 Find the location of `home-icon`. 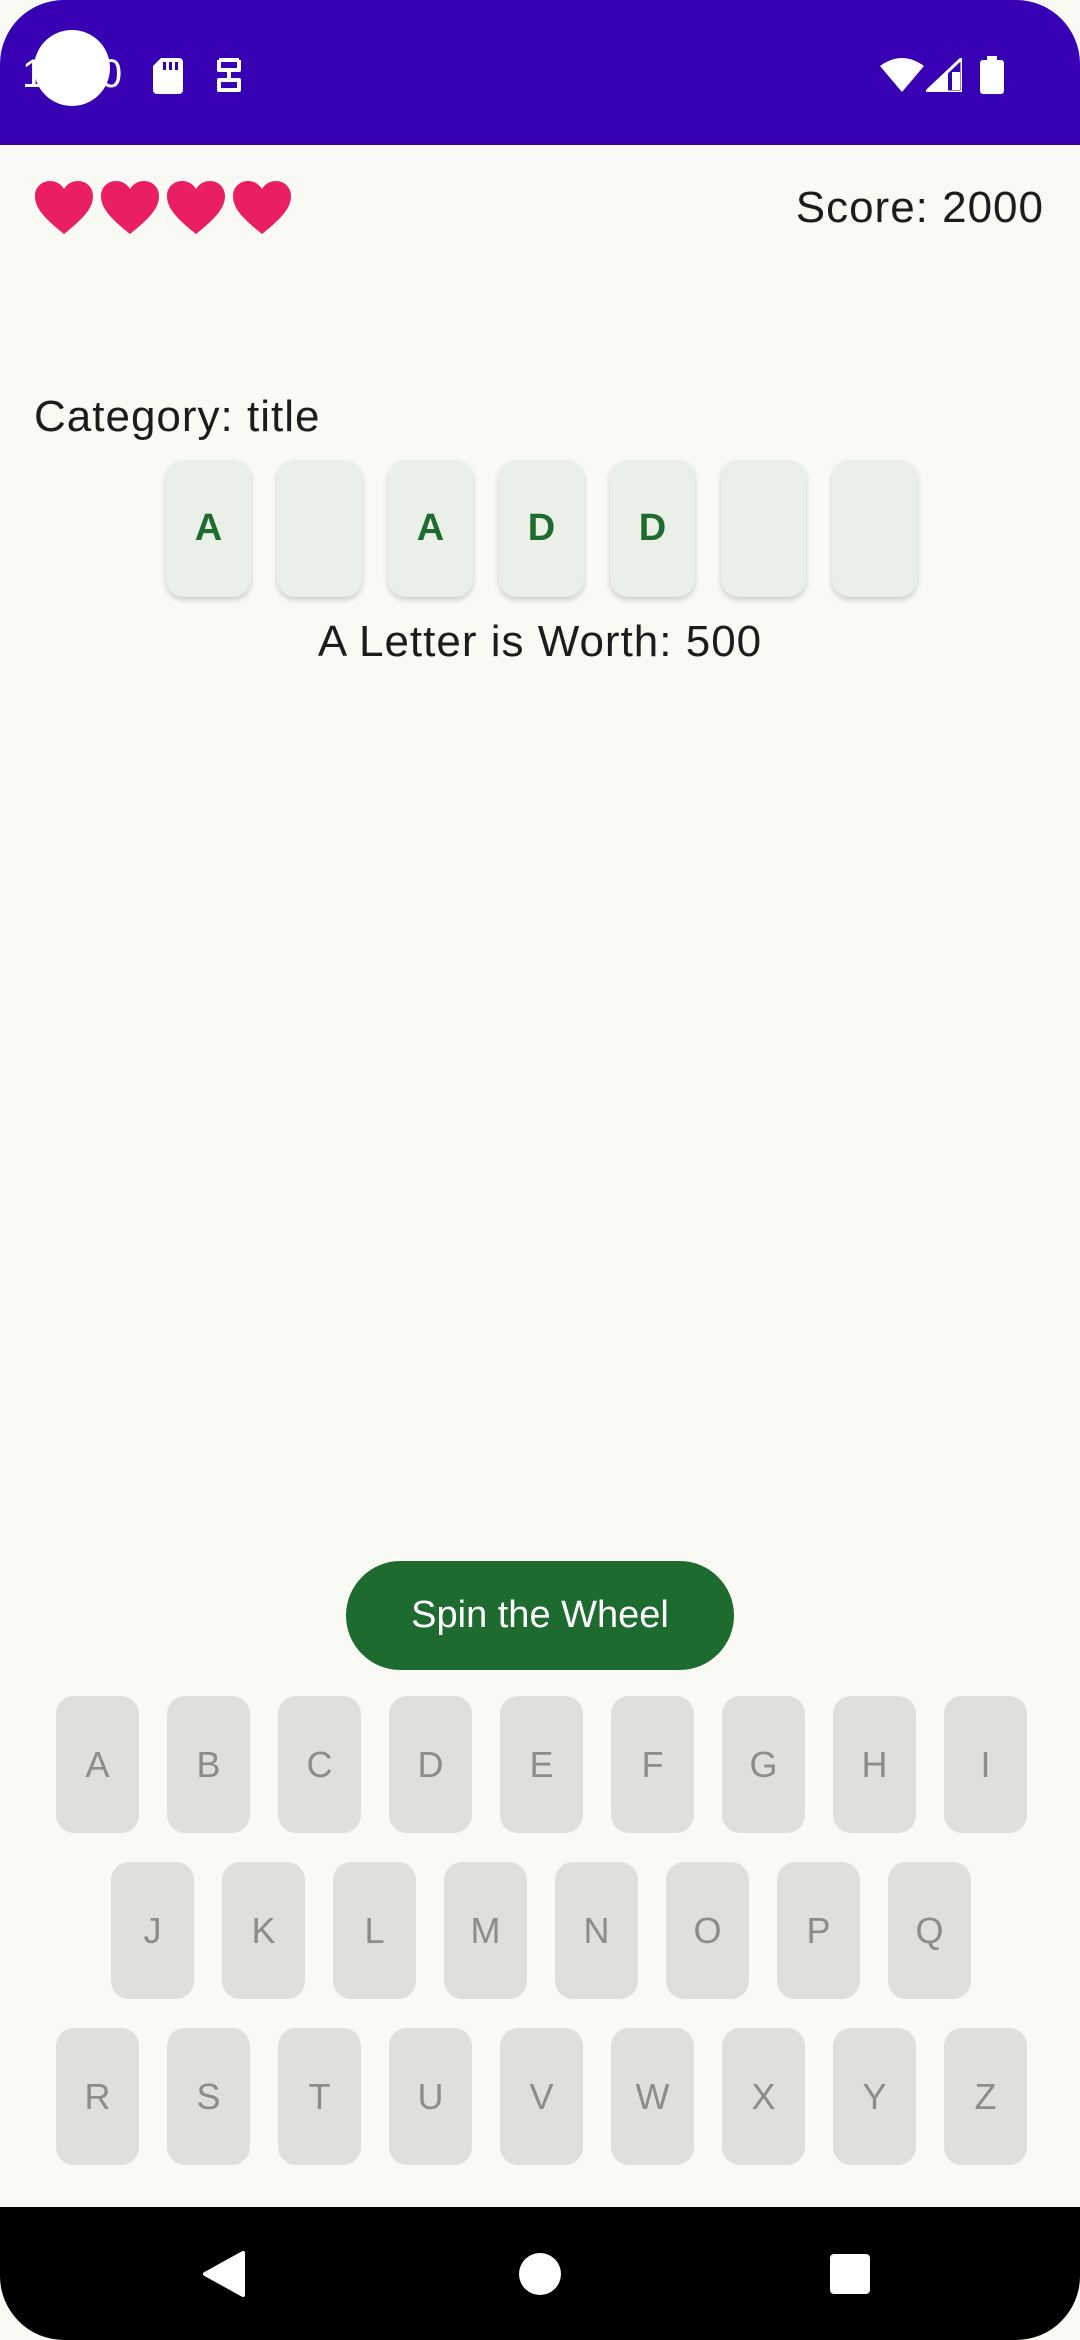

home-icon is located at coordinates (540, 2274).